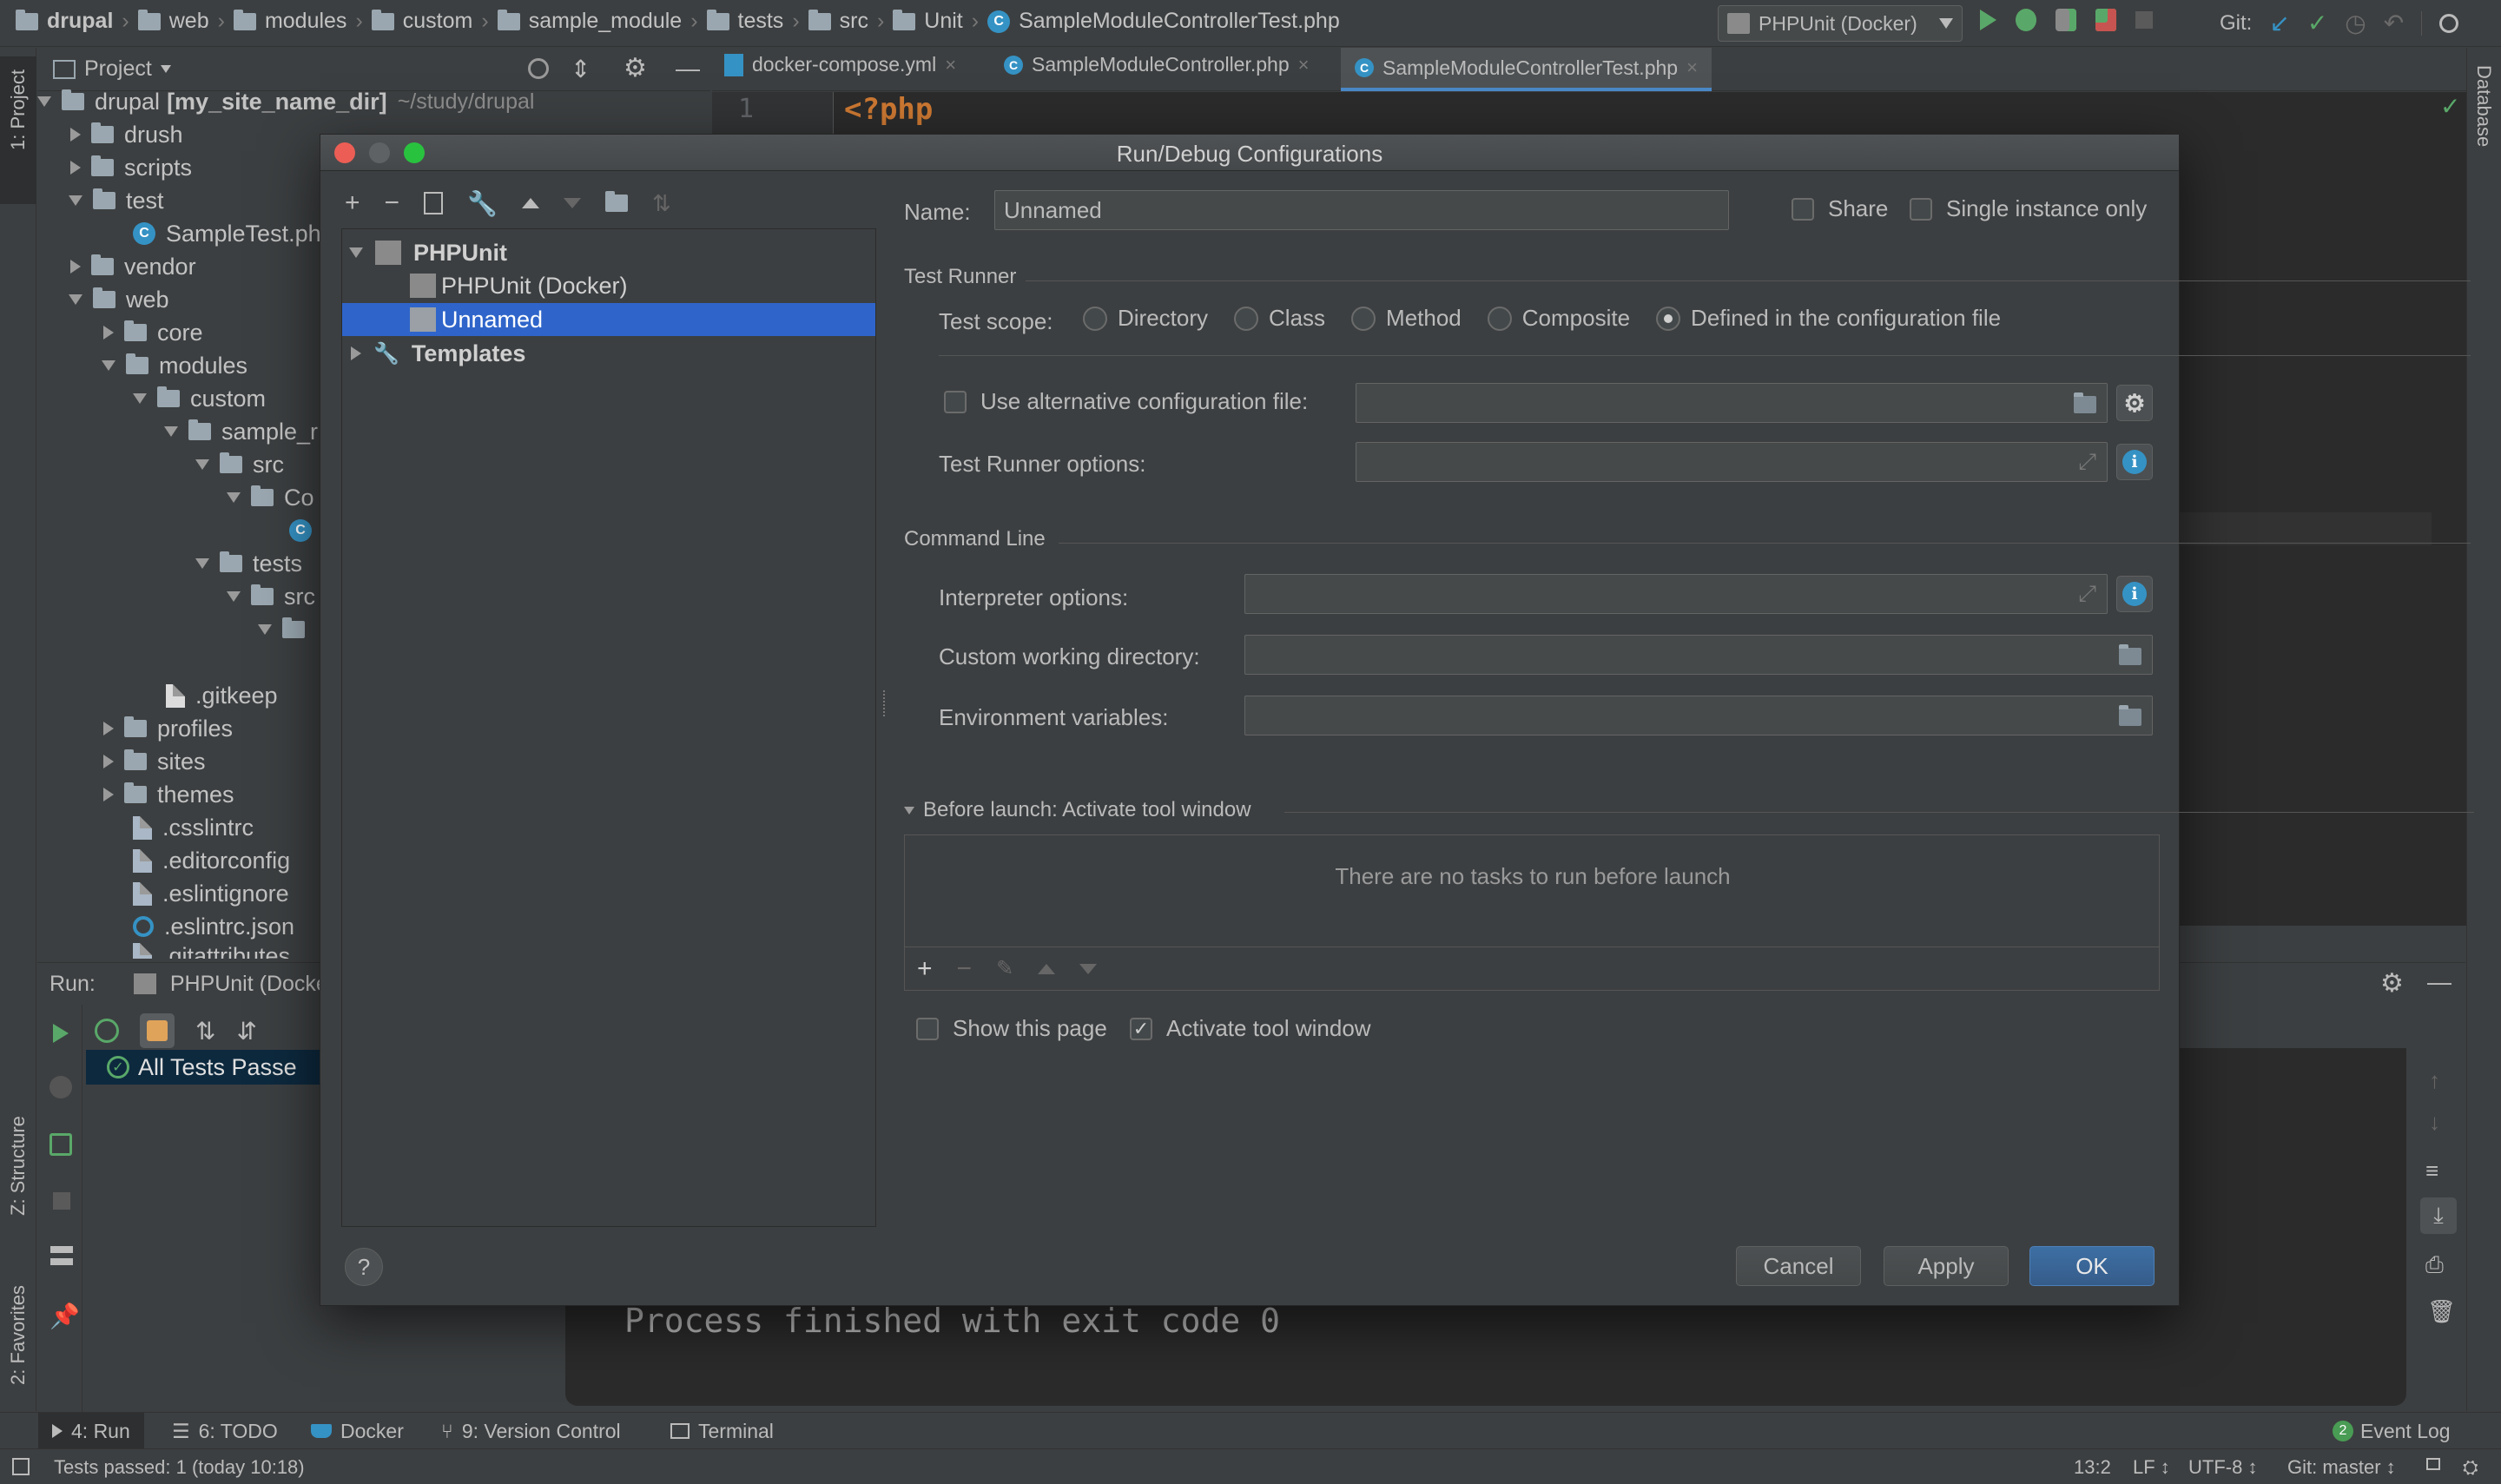  I want to click on wrench-icon: 🔧, so click(483, 203).